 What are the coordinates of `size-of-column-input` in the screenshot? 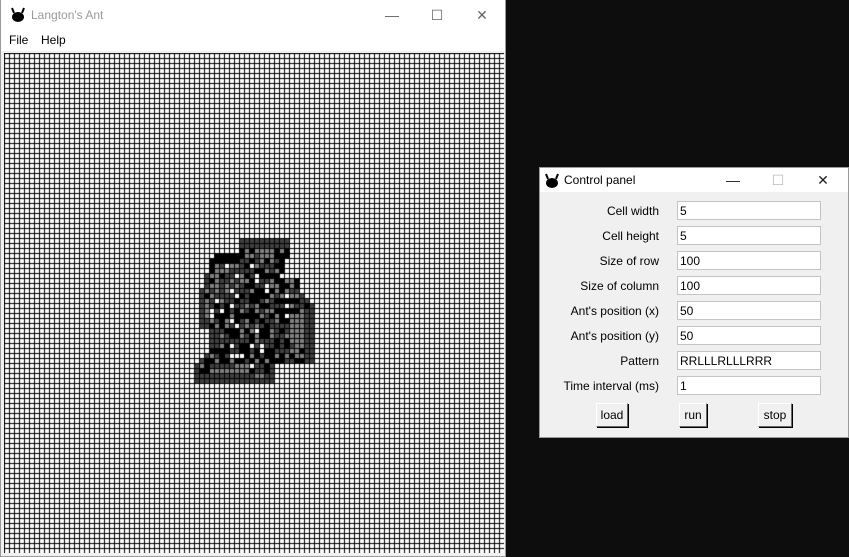 It's located at (749, 285).